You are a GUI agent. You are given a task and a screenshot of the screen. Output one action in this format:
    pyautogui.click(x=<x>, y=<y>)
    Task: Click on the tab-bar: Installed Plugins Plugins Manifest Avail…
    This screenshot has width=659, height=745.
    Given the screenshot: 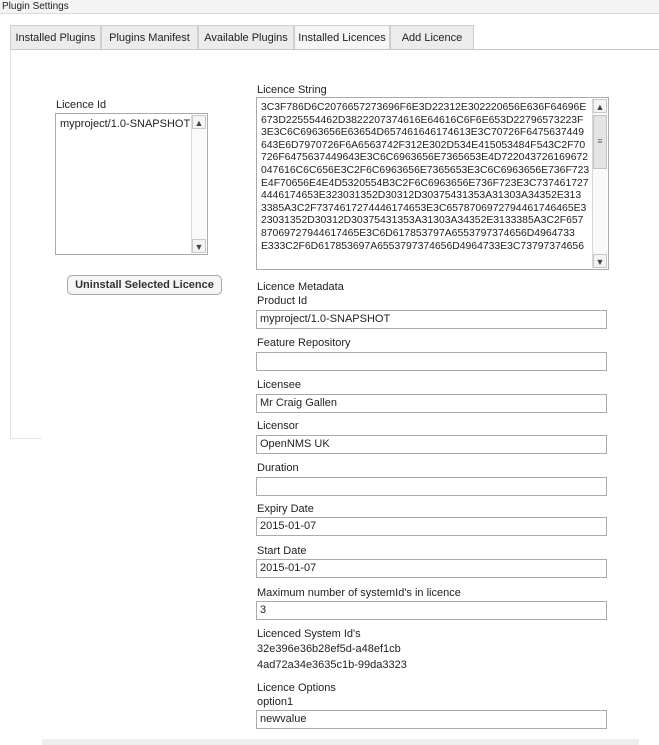 What is the action you would take?
    pyautogui.click(x=334, y=37)
    